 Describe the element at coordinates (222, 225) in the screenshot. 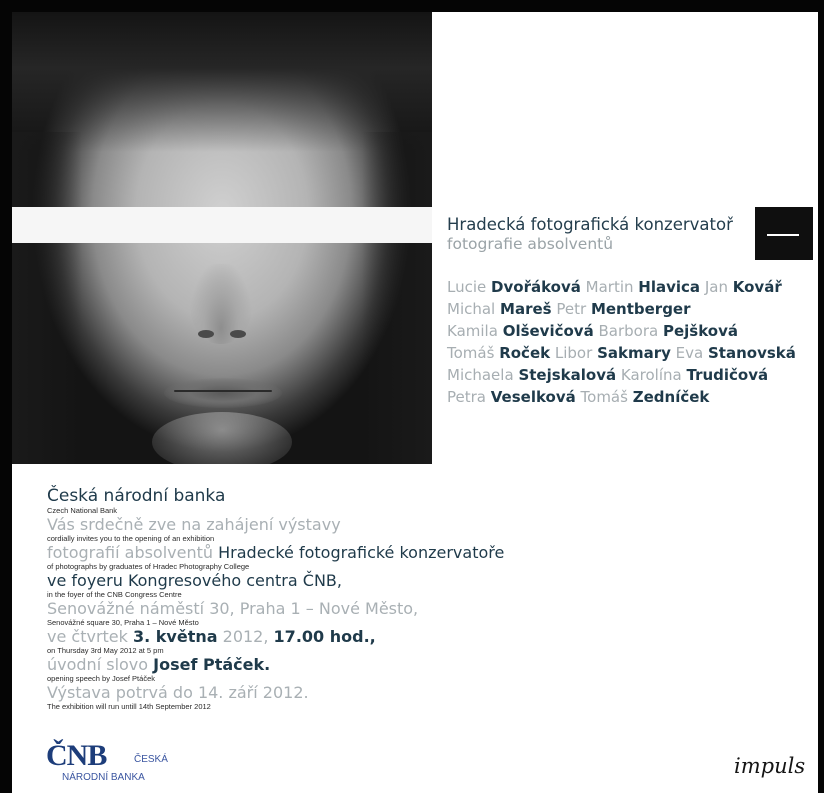

I see `photo-white-blindfold-band` at that location.